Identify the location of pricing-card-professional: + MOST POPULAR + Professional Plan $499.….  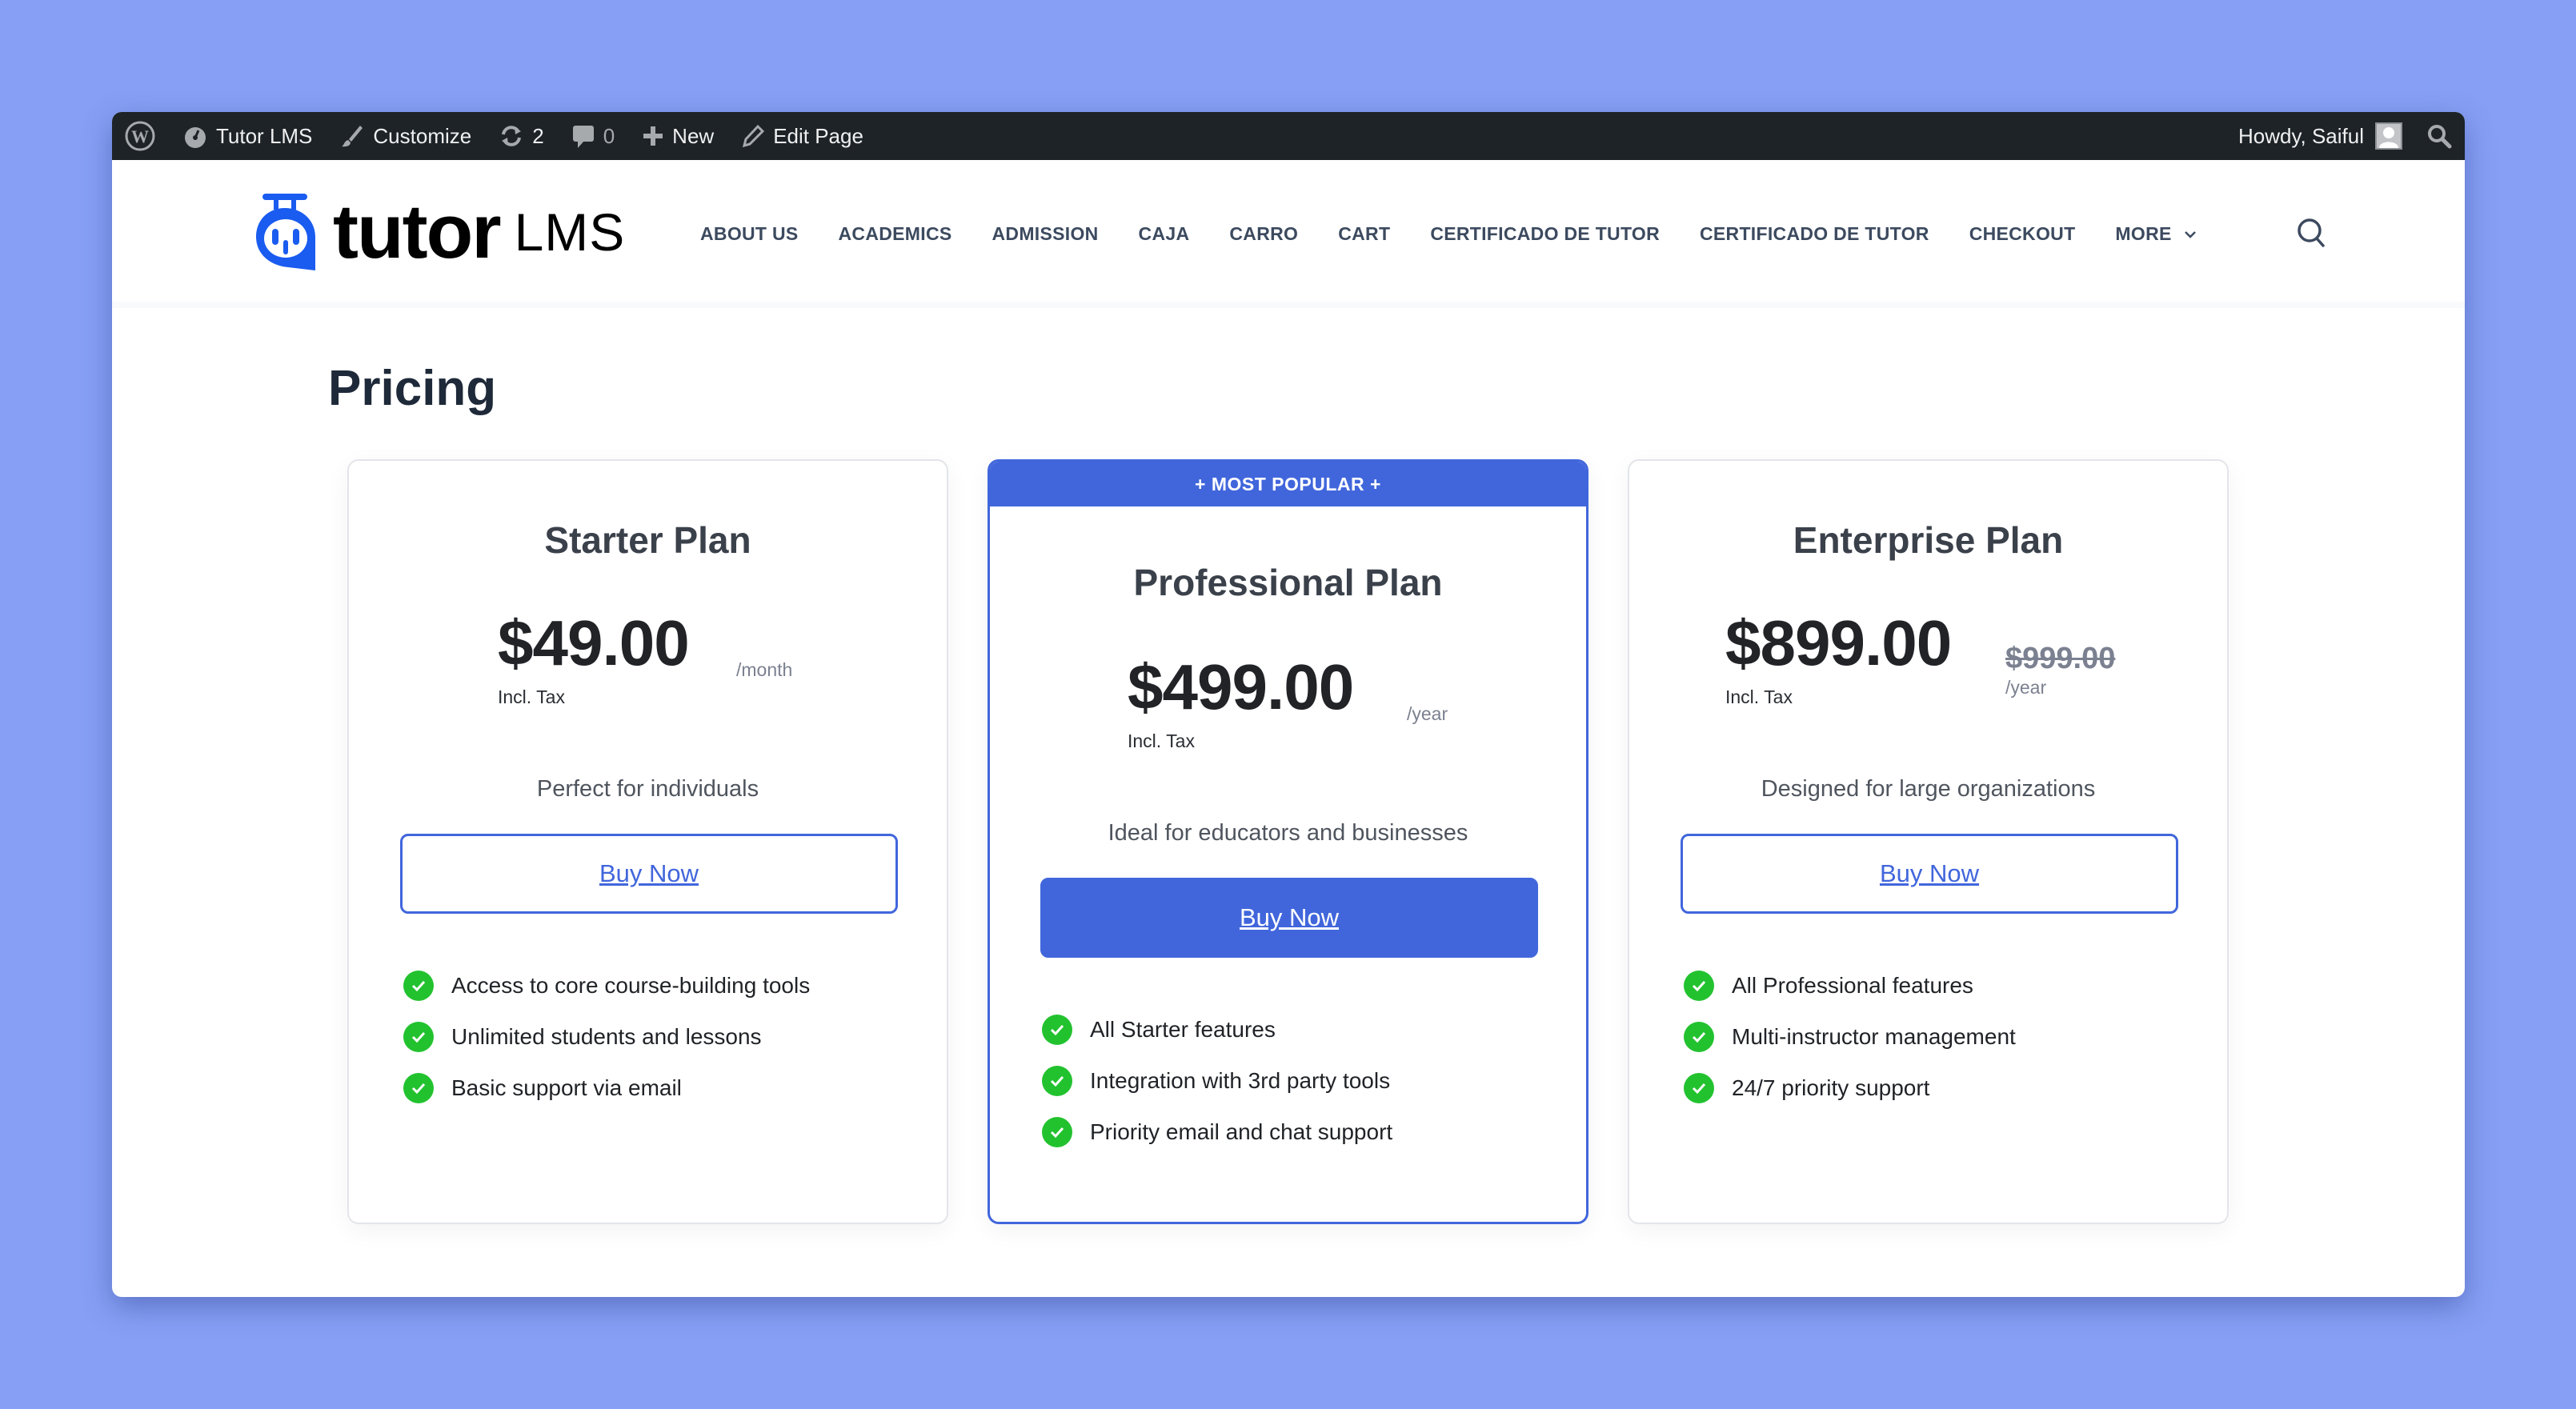
(1288, 841).